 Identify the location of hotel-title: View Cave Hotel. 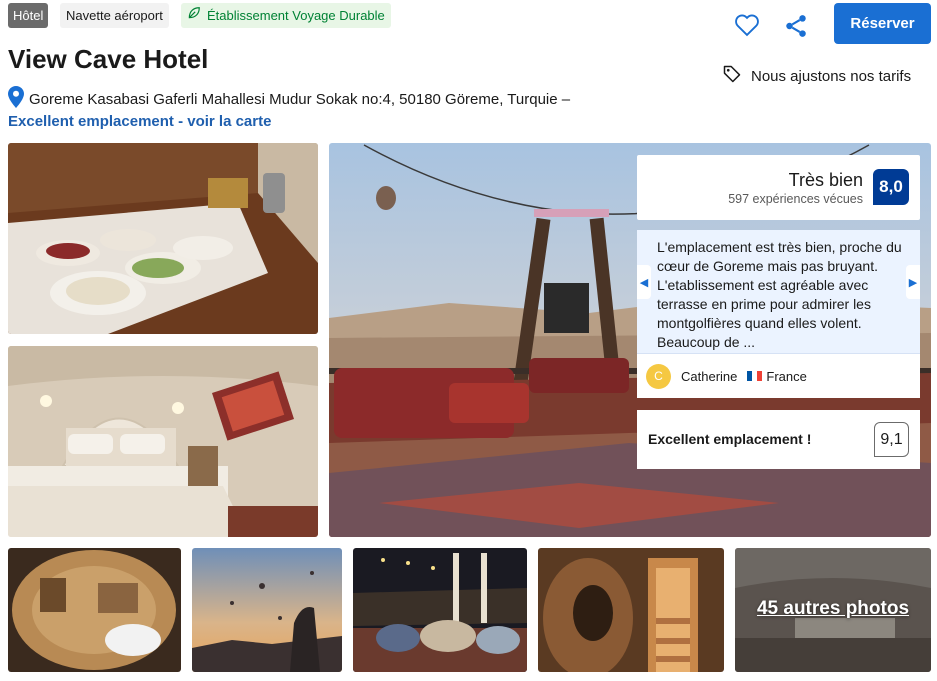
(108, 59).